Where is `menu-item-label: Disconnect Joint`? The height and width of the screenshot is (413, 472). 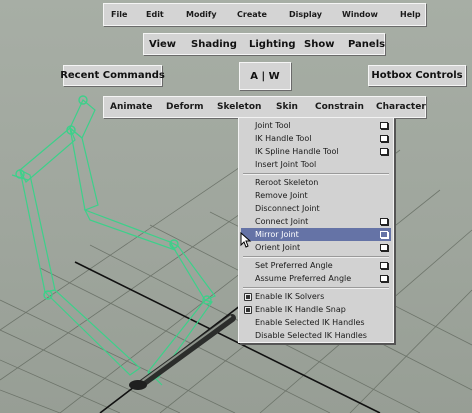 menu-item-label: Disconnect Joint is located at coordinates (287, 208).